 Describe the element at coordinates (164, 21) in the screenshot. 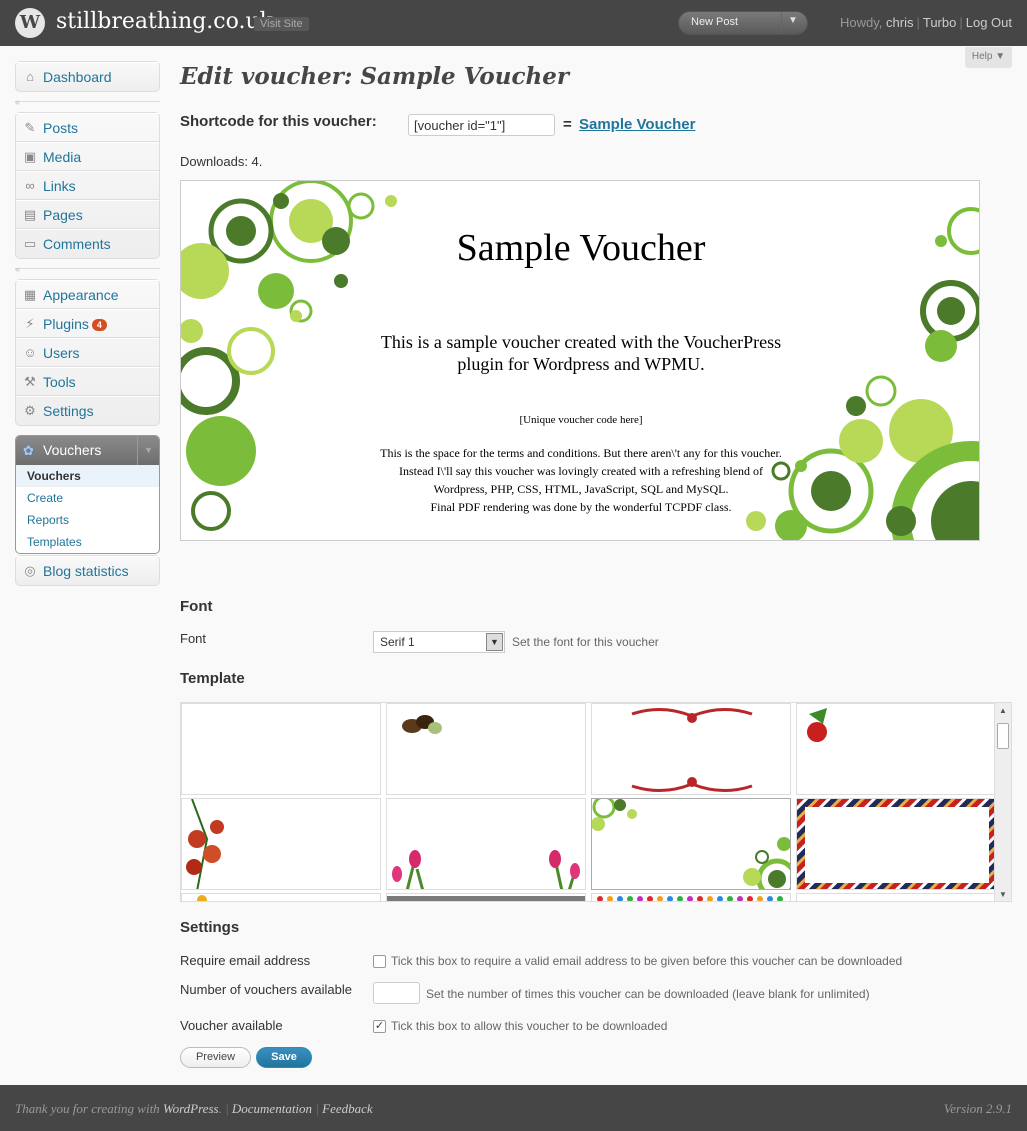

I see `site-title: stillbreathing.co.uk` at that location.